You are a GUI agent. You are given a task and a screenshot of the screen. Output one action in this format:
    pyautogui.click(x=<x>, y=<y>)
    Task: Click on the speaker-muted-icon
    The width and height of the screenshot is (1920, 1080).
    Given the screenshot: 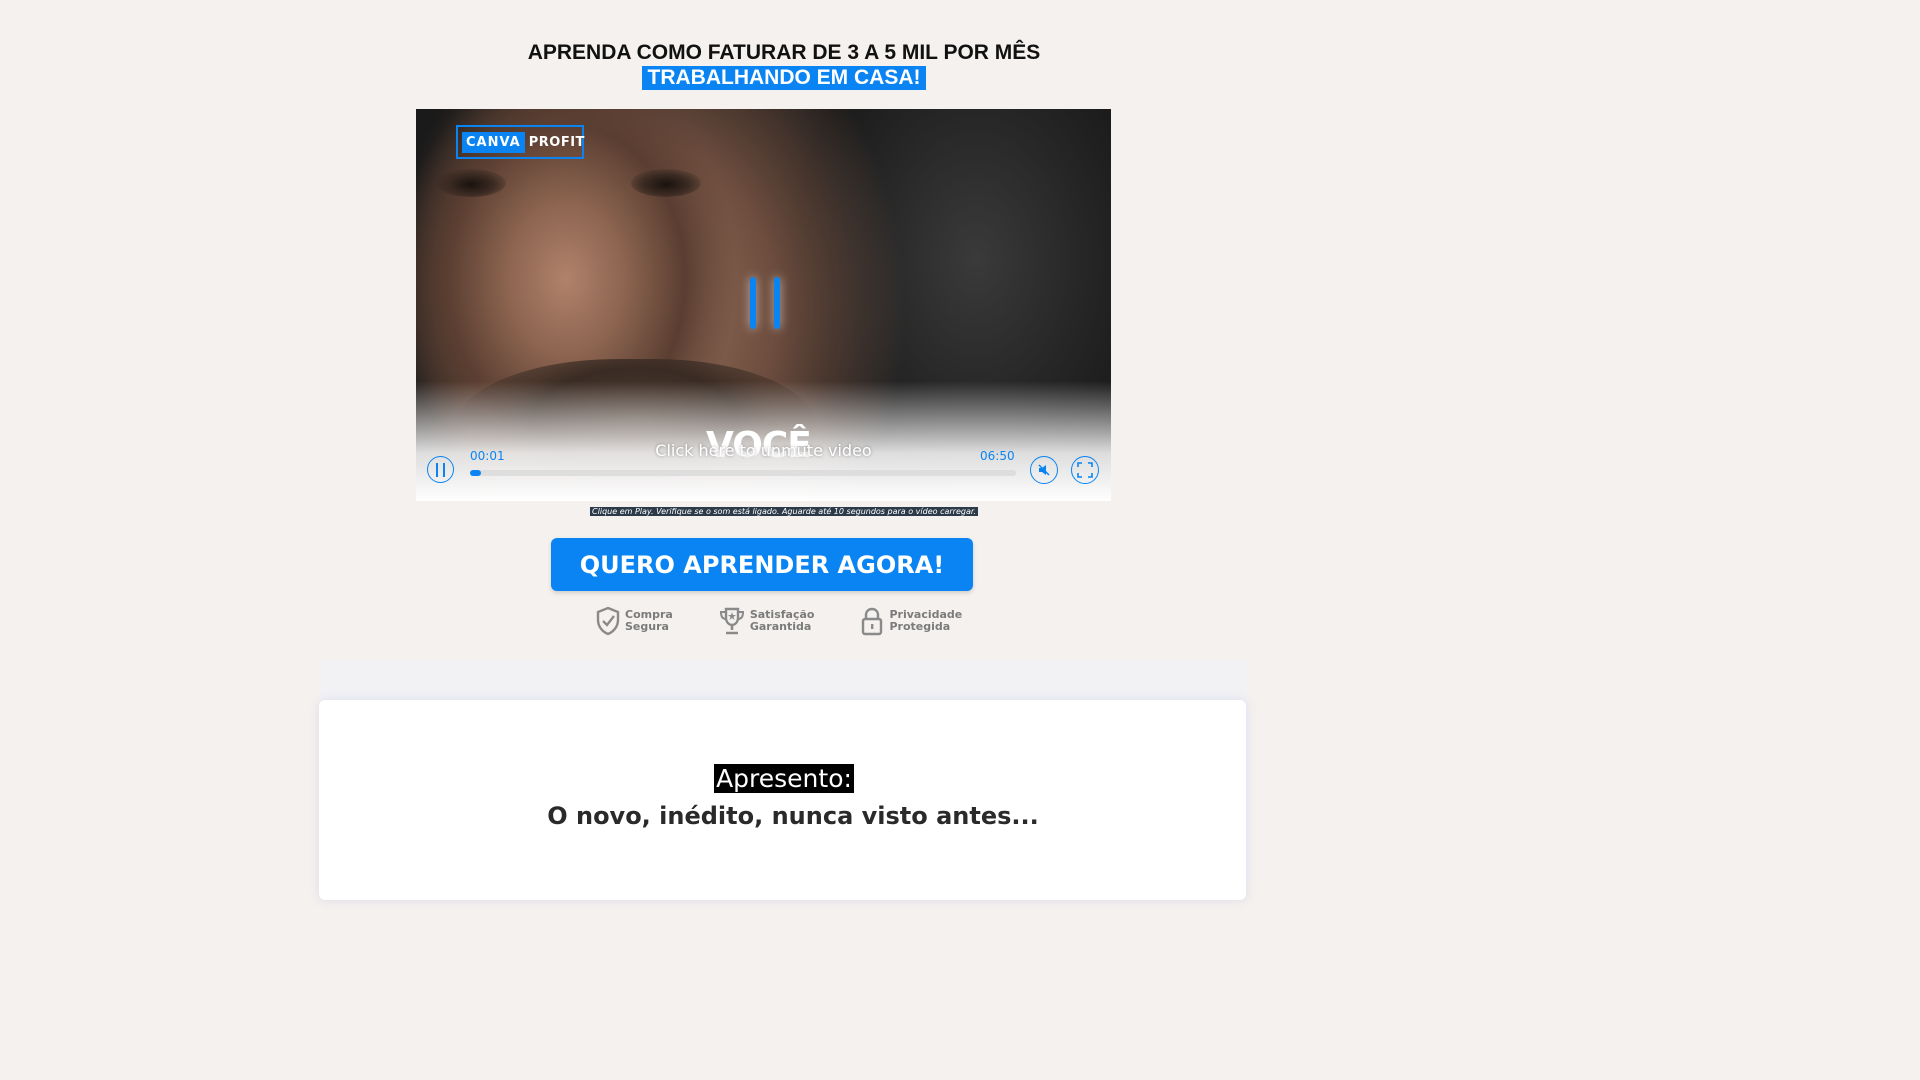 What is the action you would take?
    pyautogui.click(x=1044, y=470)
    